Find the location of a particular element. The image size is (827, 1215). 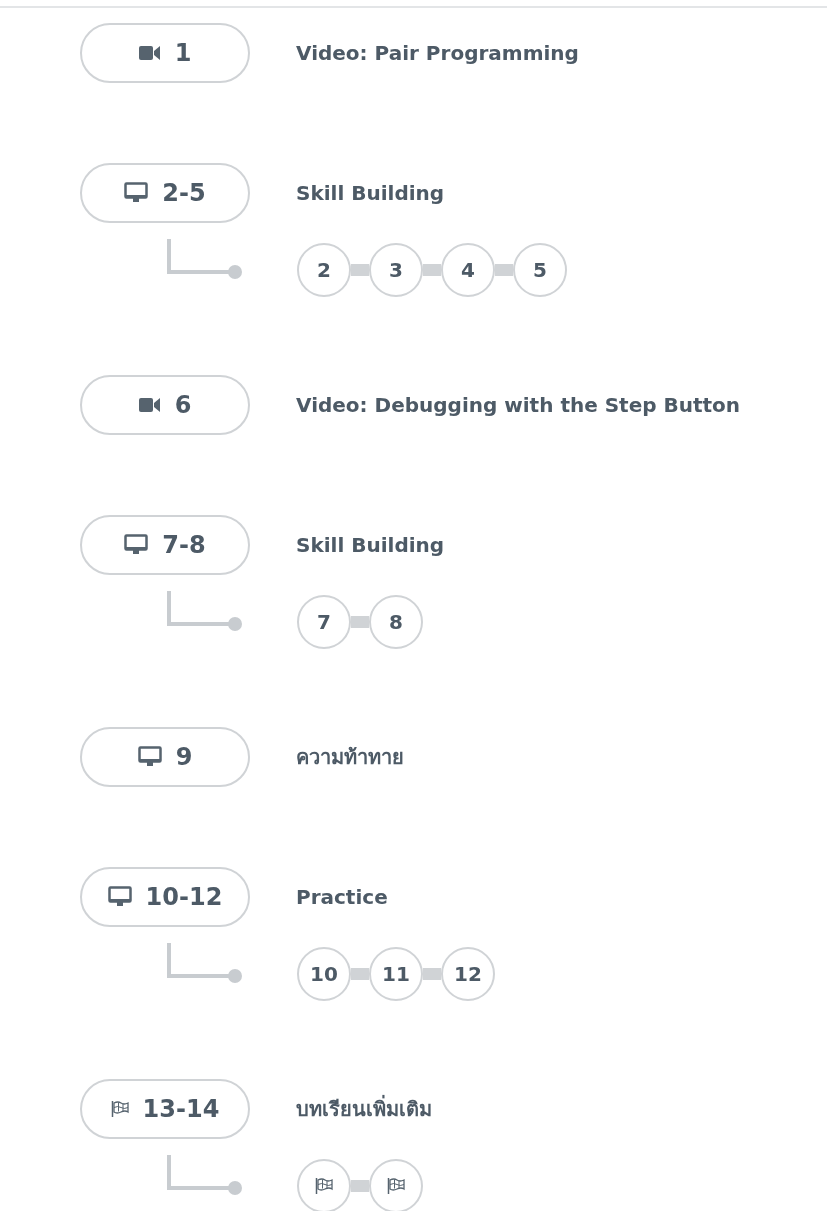

level-bubble: 11 is located at coordinates (396, 974).